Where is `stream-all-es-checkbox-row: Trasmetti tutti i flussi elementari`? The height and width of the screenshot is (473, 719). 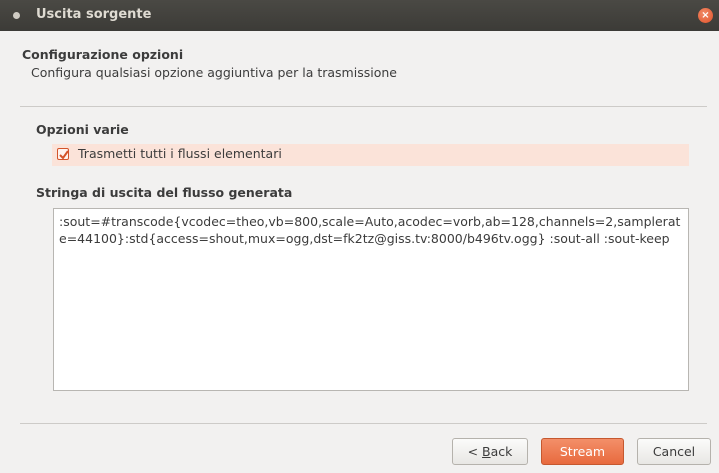
stream-all-es-checkbox-row: Trasmetti tutti i flussi elementari is located at coordinates (370, 155).